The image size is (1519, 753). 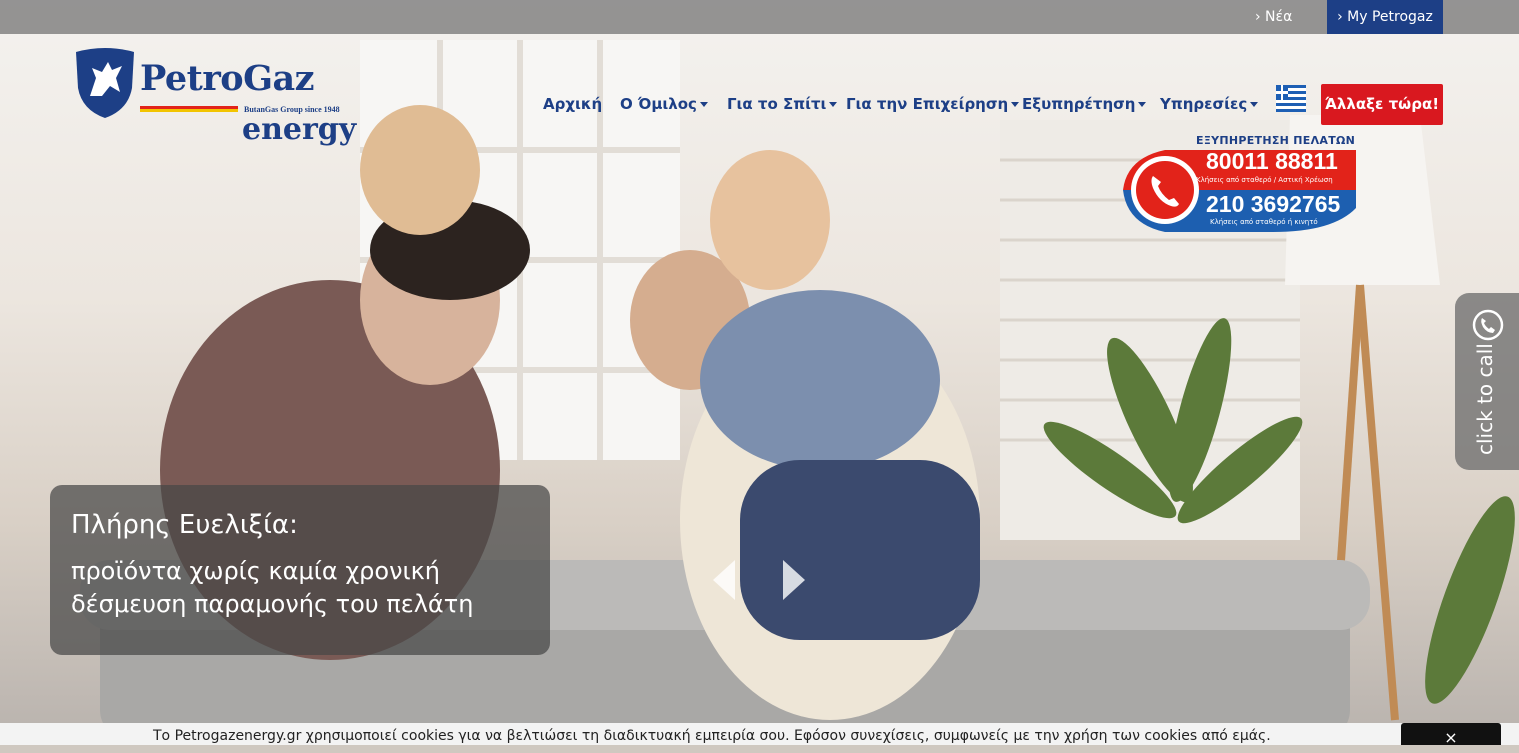 I want to click on logo-name: PetroGaz, so click(x=227, y=78).